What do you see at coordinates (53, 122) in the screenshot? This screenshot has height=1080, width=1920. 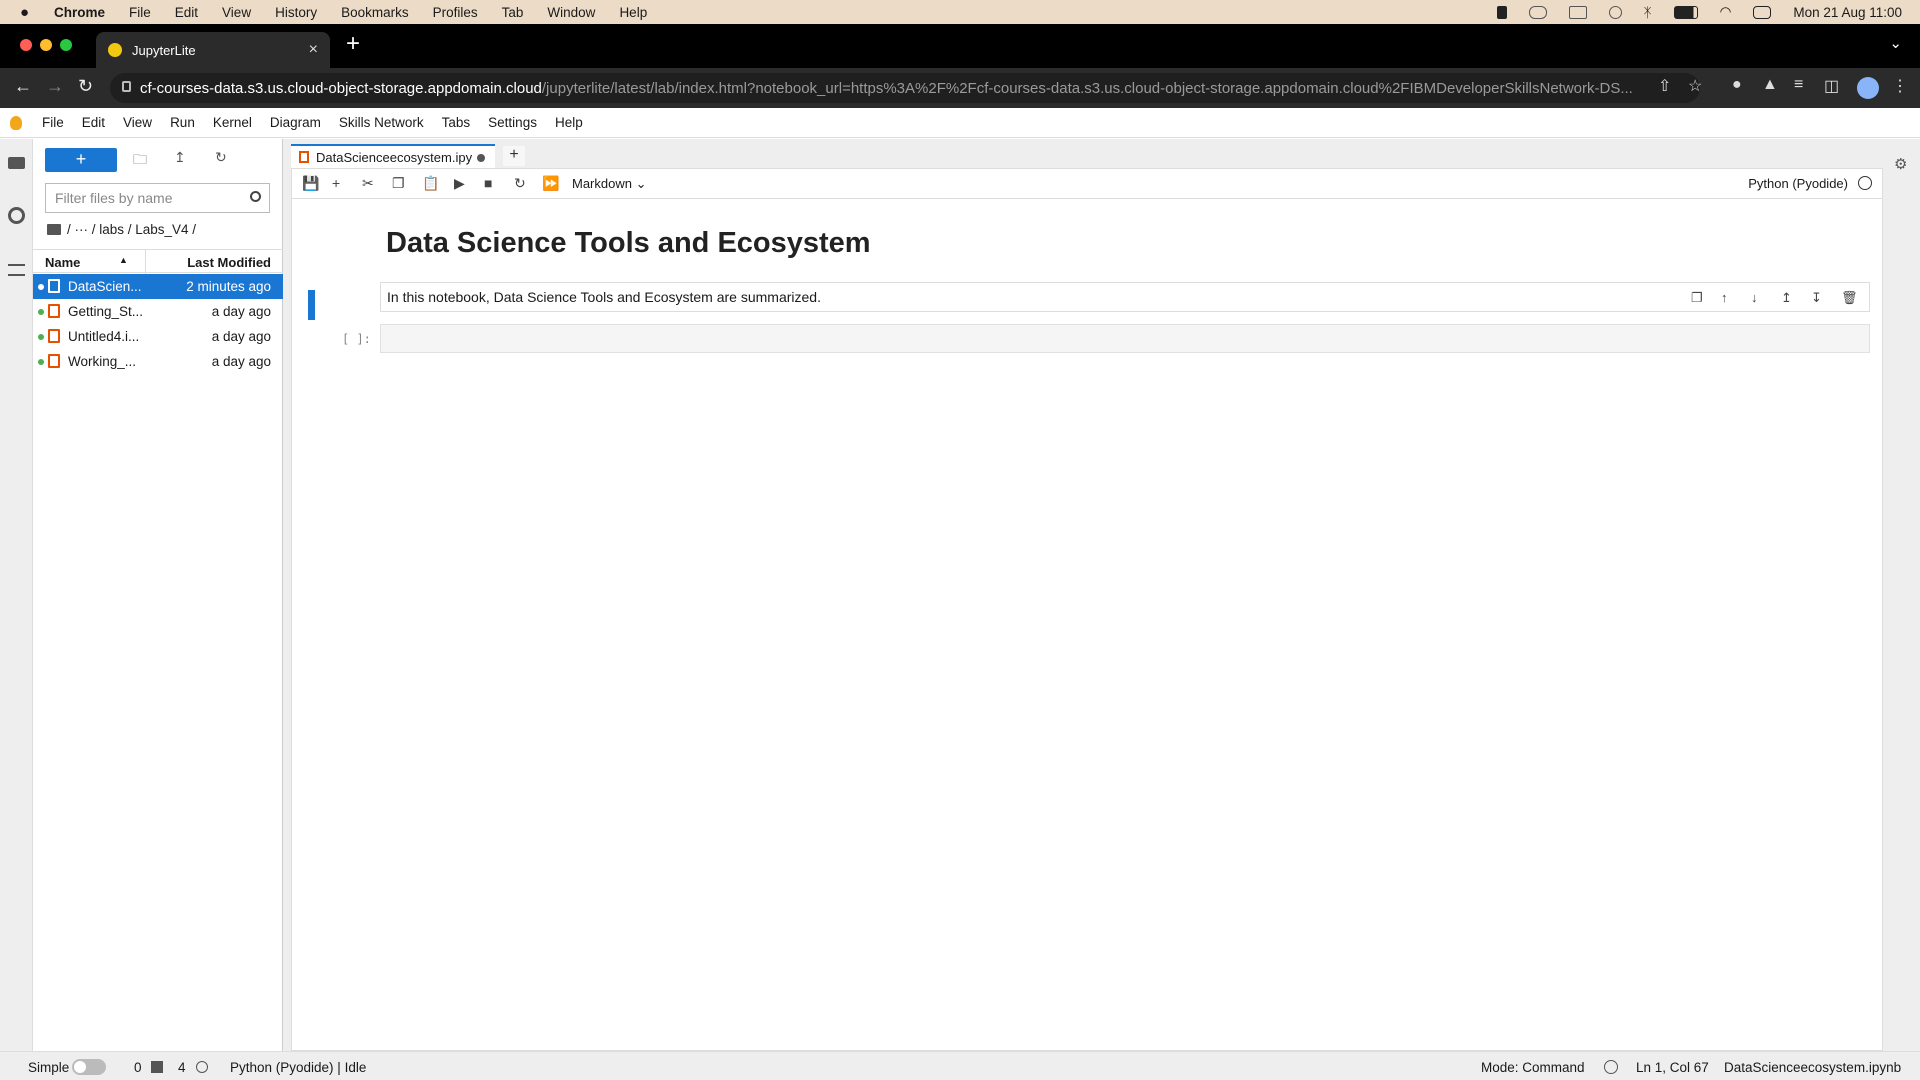 I see `jupyter-menu-file: File` at bounding box center [53, 122].